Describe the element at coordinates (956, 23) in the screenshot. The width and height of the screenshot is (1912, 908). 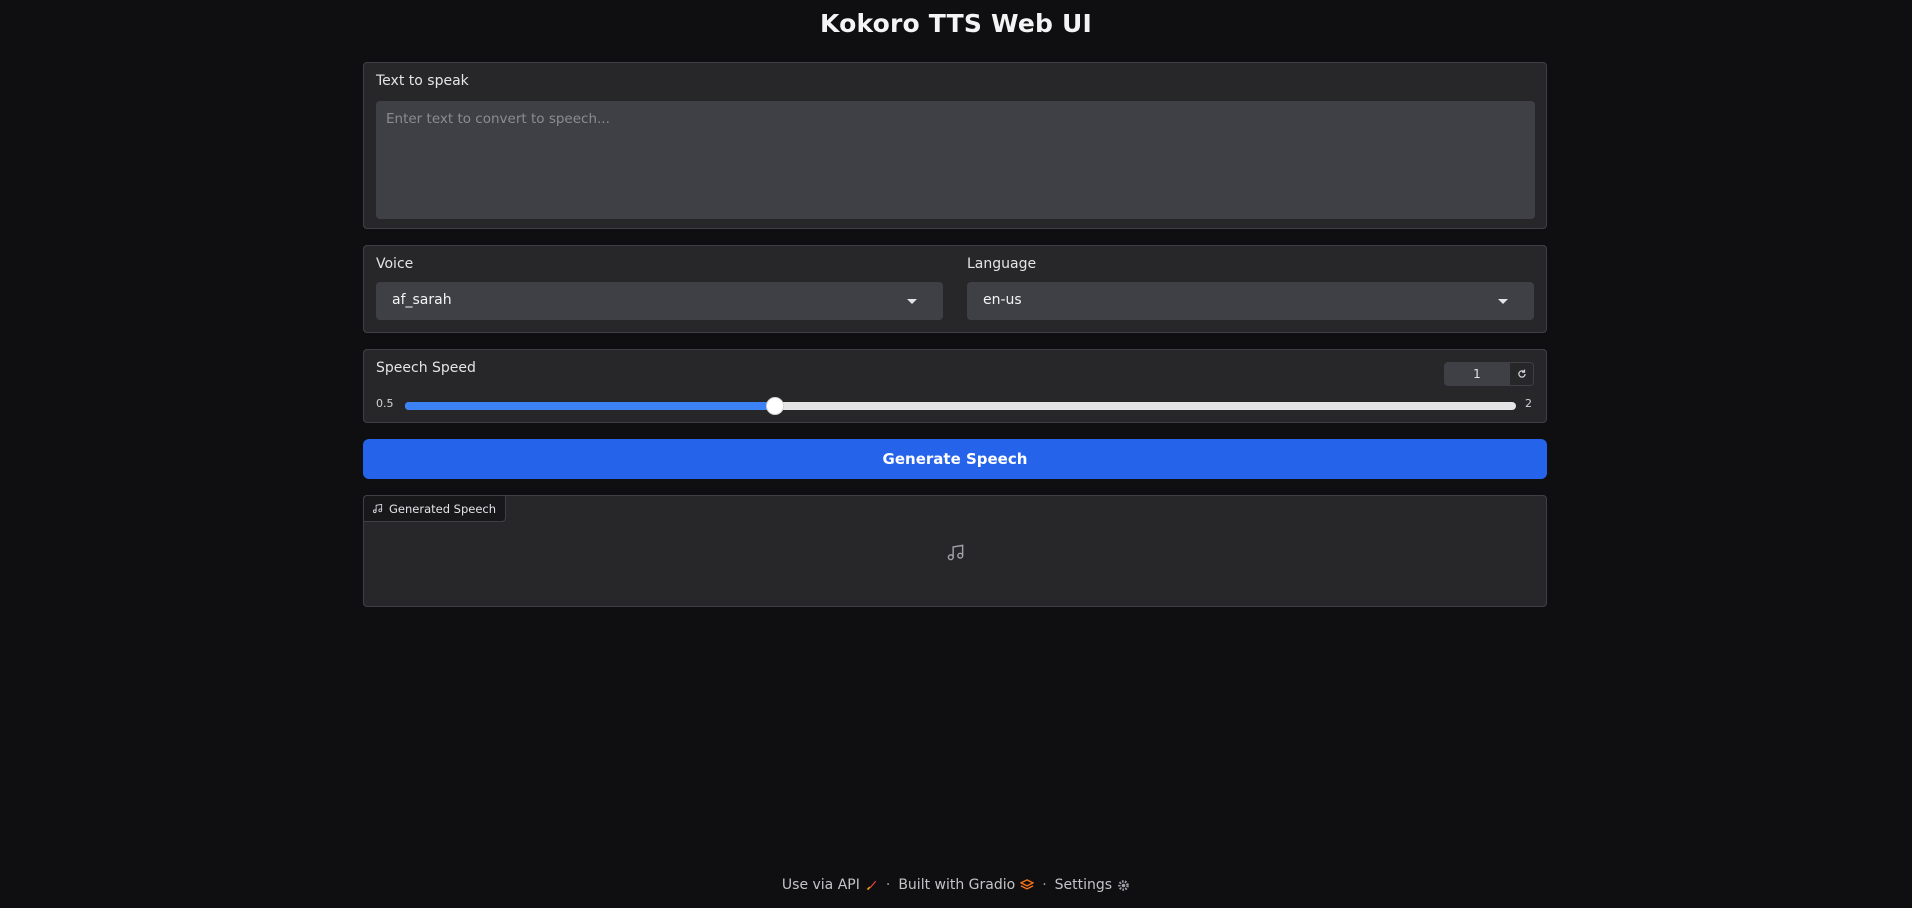
I see `page-title: Kokoro TTS Web UI` at that location.